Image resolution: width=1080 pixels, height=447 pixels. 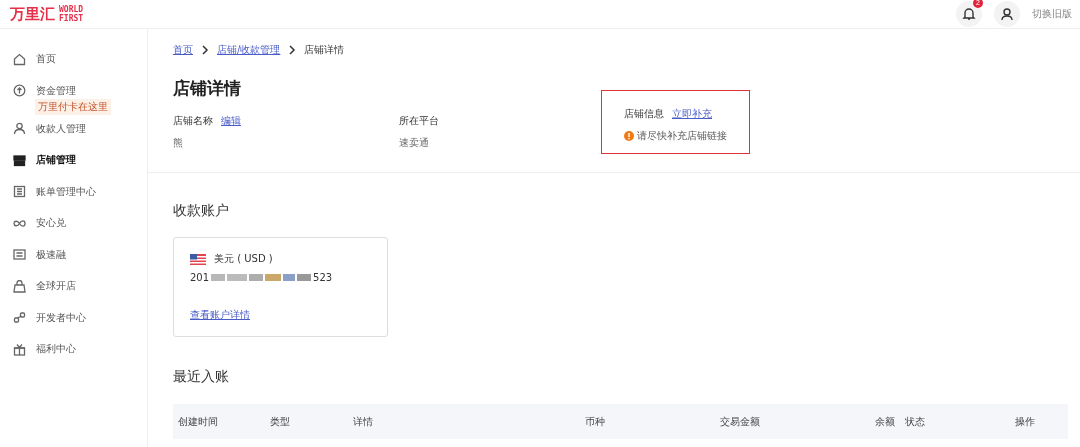 I want to click on sidebar-item: 首页, so click(x=73, y=67).